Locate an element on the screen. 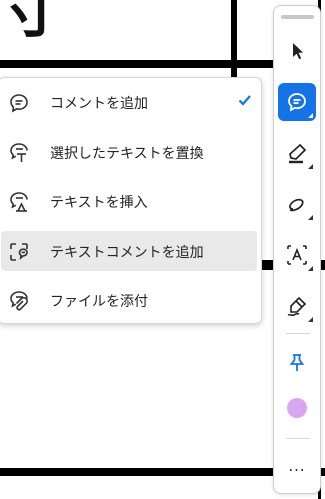  checkmark-icon is located at coordinates (244, 100).